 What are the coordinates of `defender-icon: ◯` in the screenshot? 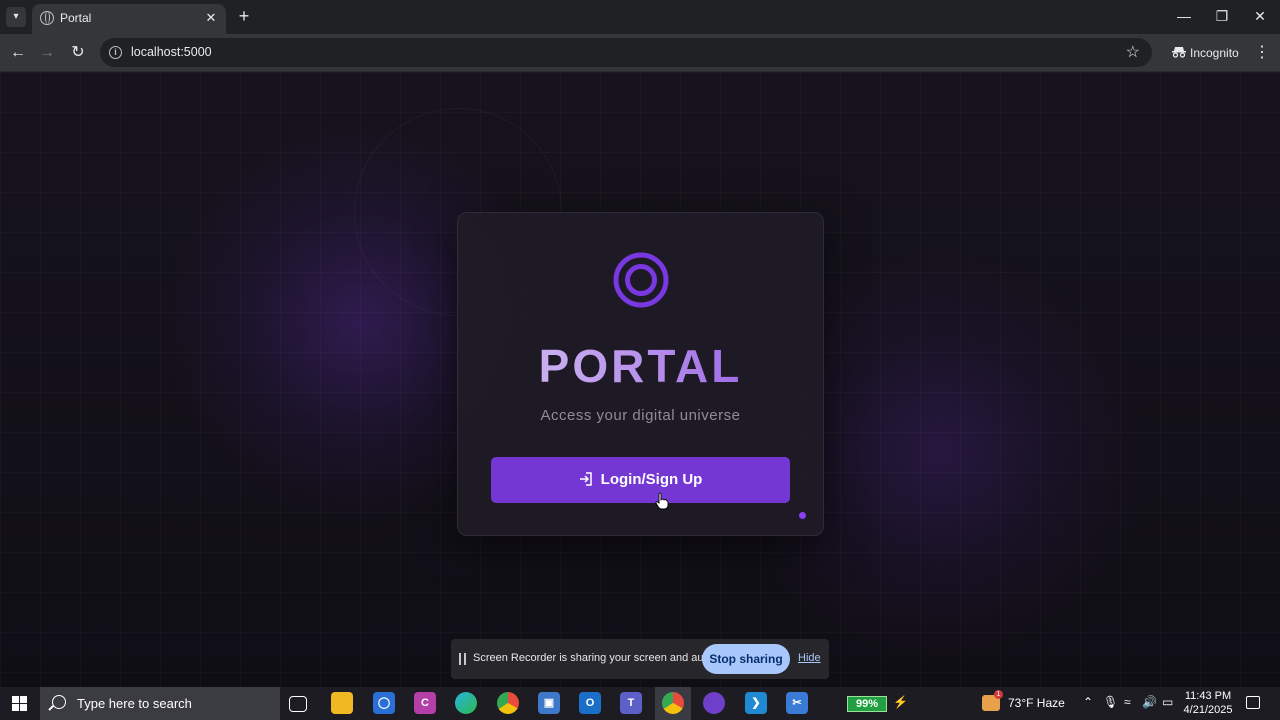 It's located at (384, 703).